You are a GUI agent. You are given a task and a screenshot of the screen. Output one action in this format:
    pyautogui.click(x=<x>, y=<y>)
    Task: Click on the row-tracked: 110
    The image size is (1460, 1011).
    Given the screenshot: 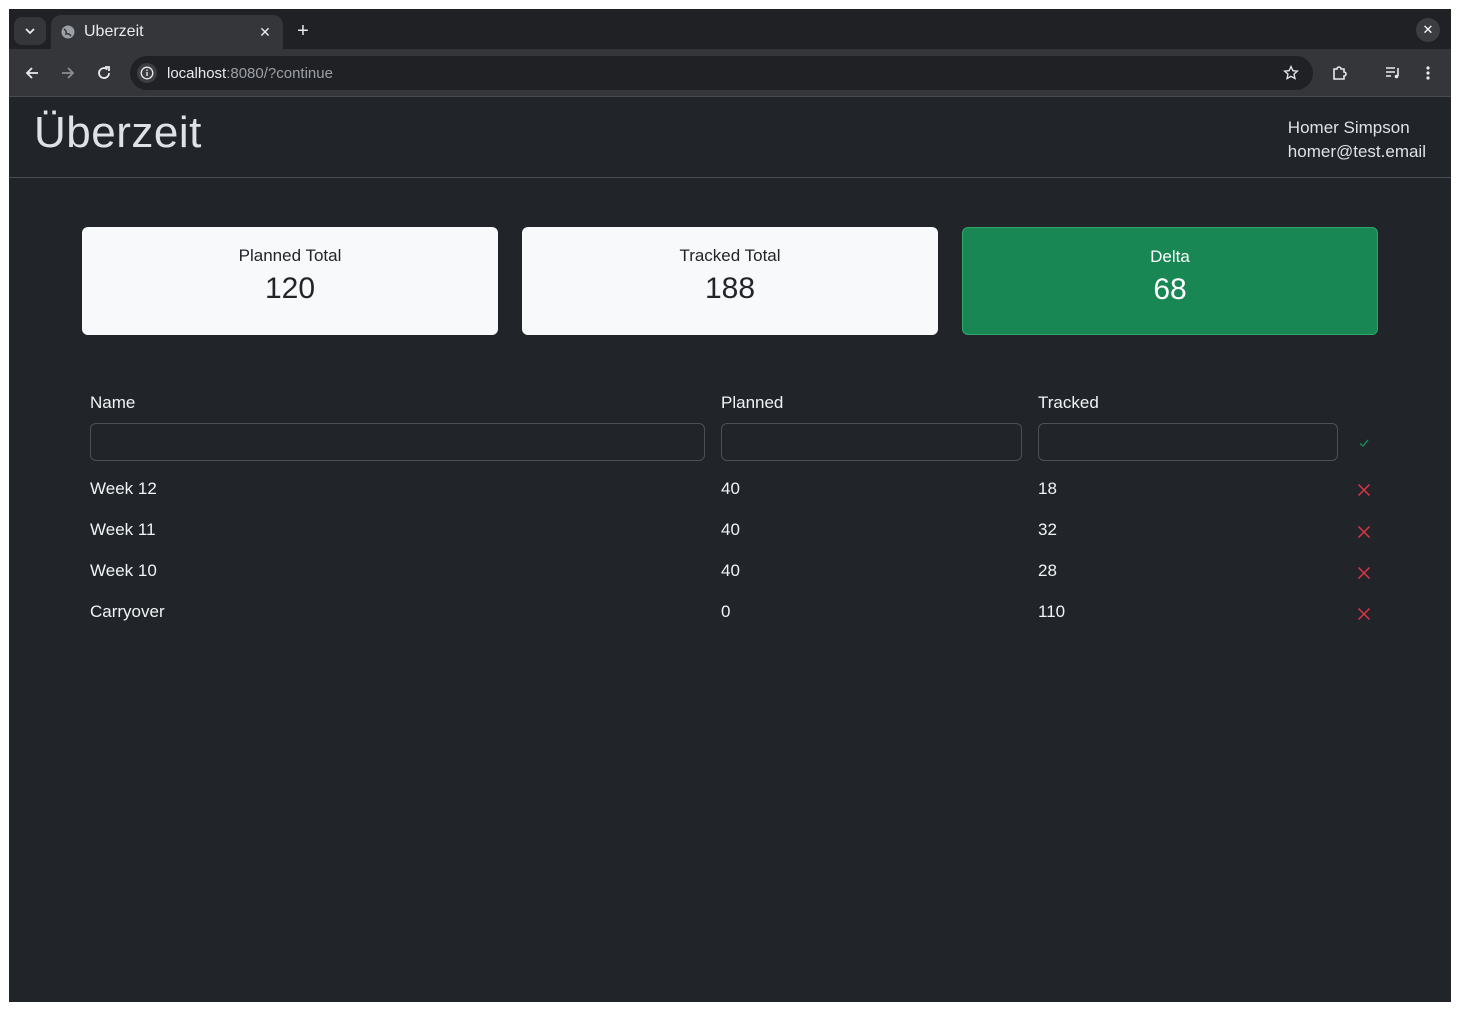 What is the action you would take?
    pyautogui.click(x=1052, y=611)
    